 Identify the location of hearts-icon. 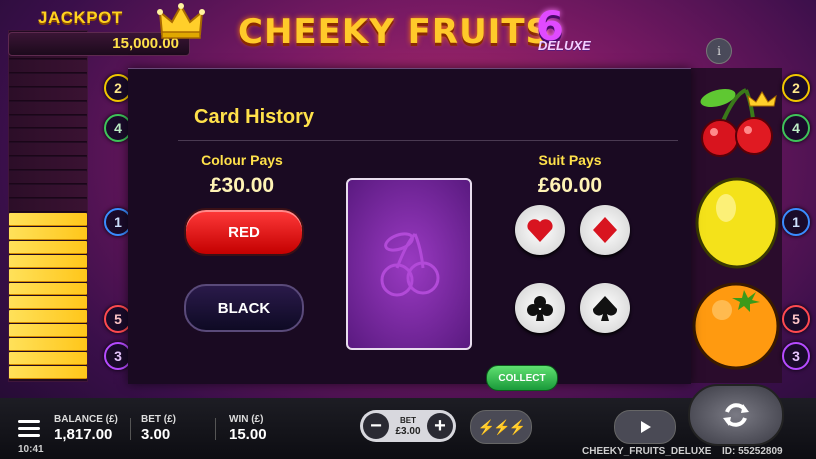
(540, 230).